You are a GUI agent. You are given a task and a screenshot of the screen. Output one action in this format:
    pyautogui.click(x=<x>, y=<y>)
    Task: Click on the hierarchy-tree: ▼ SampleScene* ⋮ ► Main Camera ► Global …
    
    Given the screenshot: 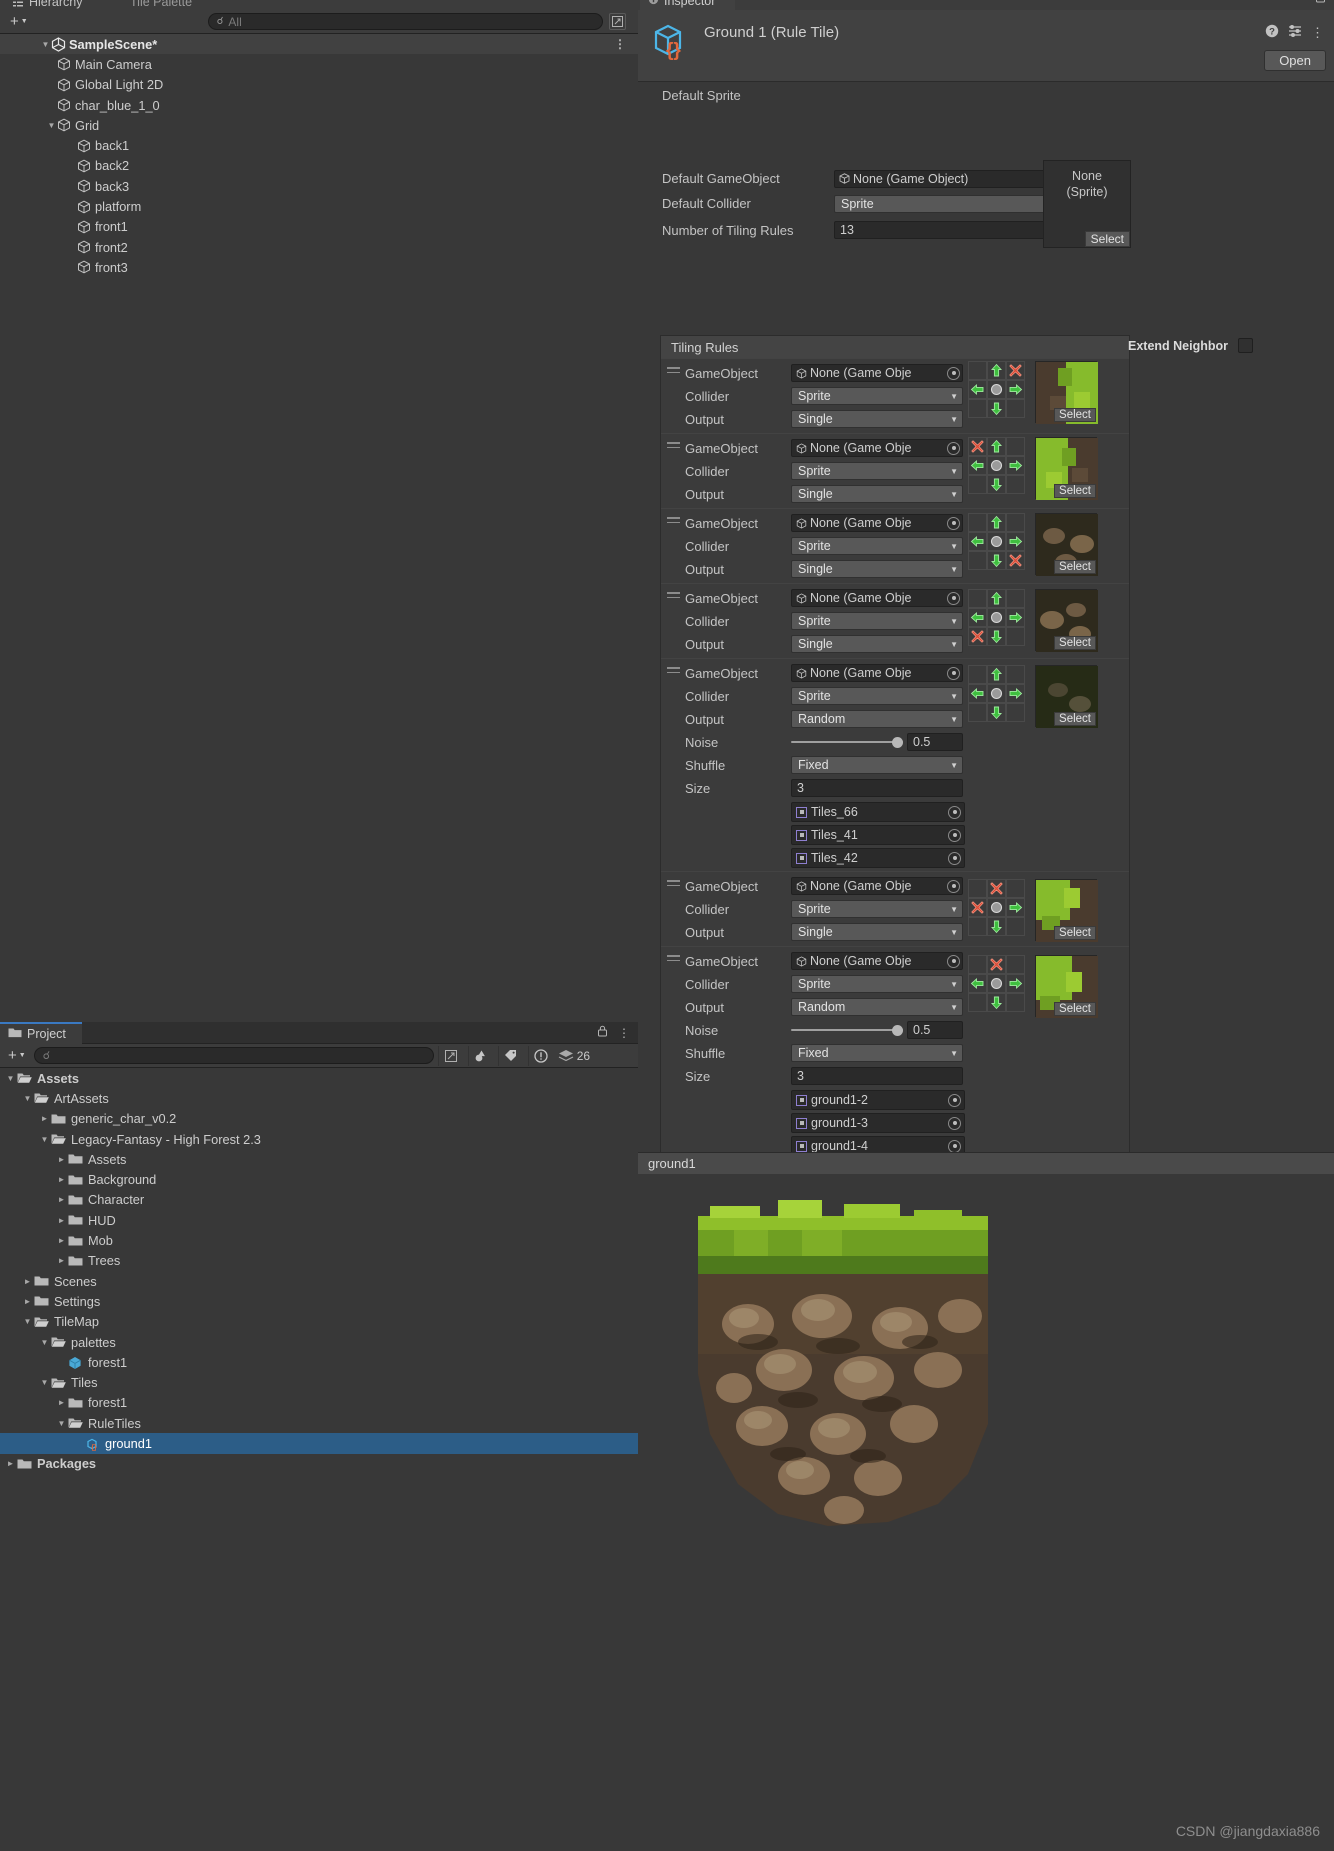 What is the action you would take?
    pyautogui.click(x=319, y=156)
    